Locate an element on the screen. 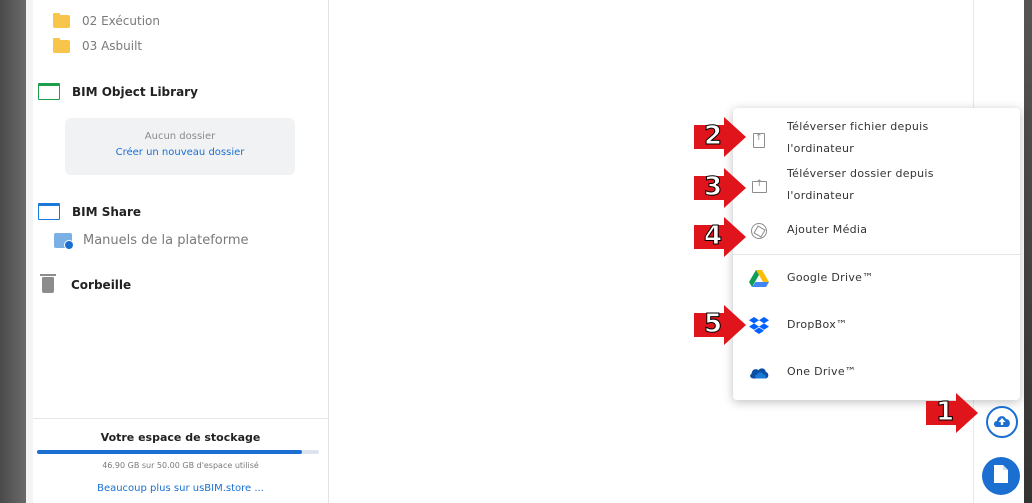 This screenshot has width=1032, height=503. menu-item-onedrive: One Drive™ is located at coordinates (876, 373).